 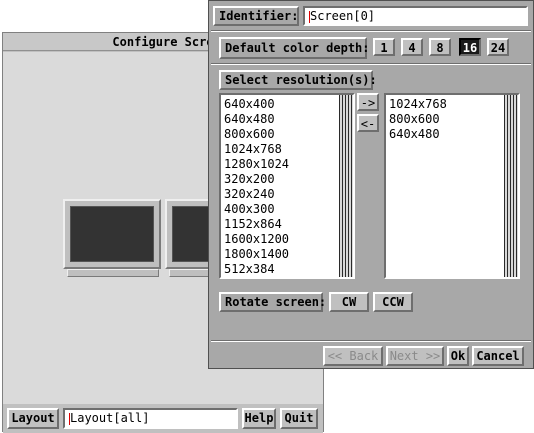 I want to click on monitor-stand, so click(x=113, y=273).